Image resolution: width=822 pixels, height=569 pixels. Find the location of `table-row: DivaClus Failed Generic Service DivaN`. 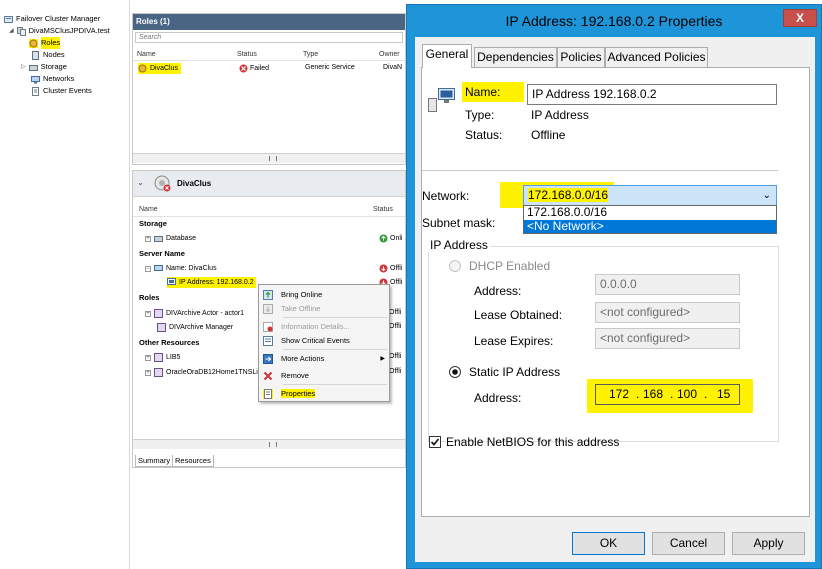

table-row: DivaClus Failed Generic Service DivaN is located at coordinates (269, 68).